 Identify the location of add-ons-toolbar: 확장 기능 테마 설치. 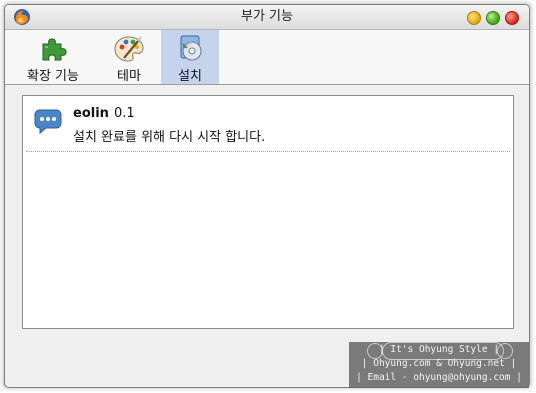
(267, 57).